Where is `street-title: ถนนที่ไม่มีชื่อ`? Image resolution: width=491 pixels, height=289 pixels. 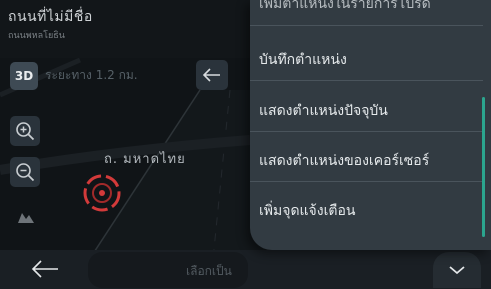 street-title: ถนนที่ไม่มีชื่อ is located at coordinates (50, 17).